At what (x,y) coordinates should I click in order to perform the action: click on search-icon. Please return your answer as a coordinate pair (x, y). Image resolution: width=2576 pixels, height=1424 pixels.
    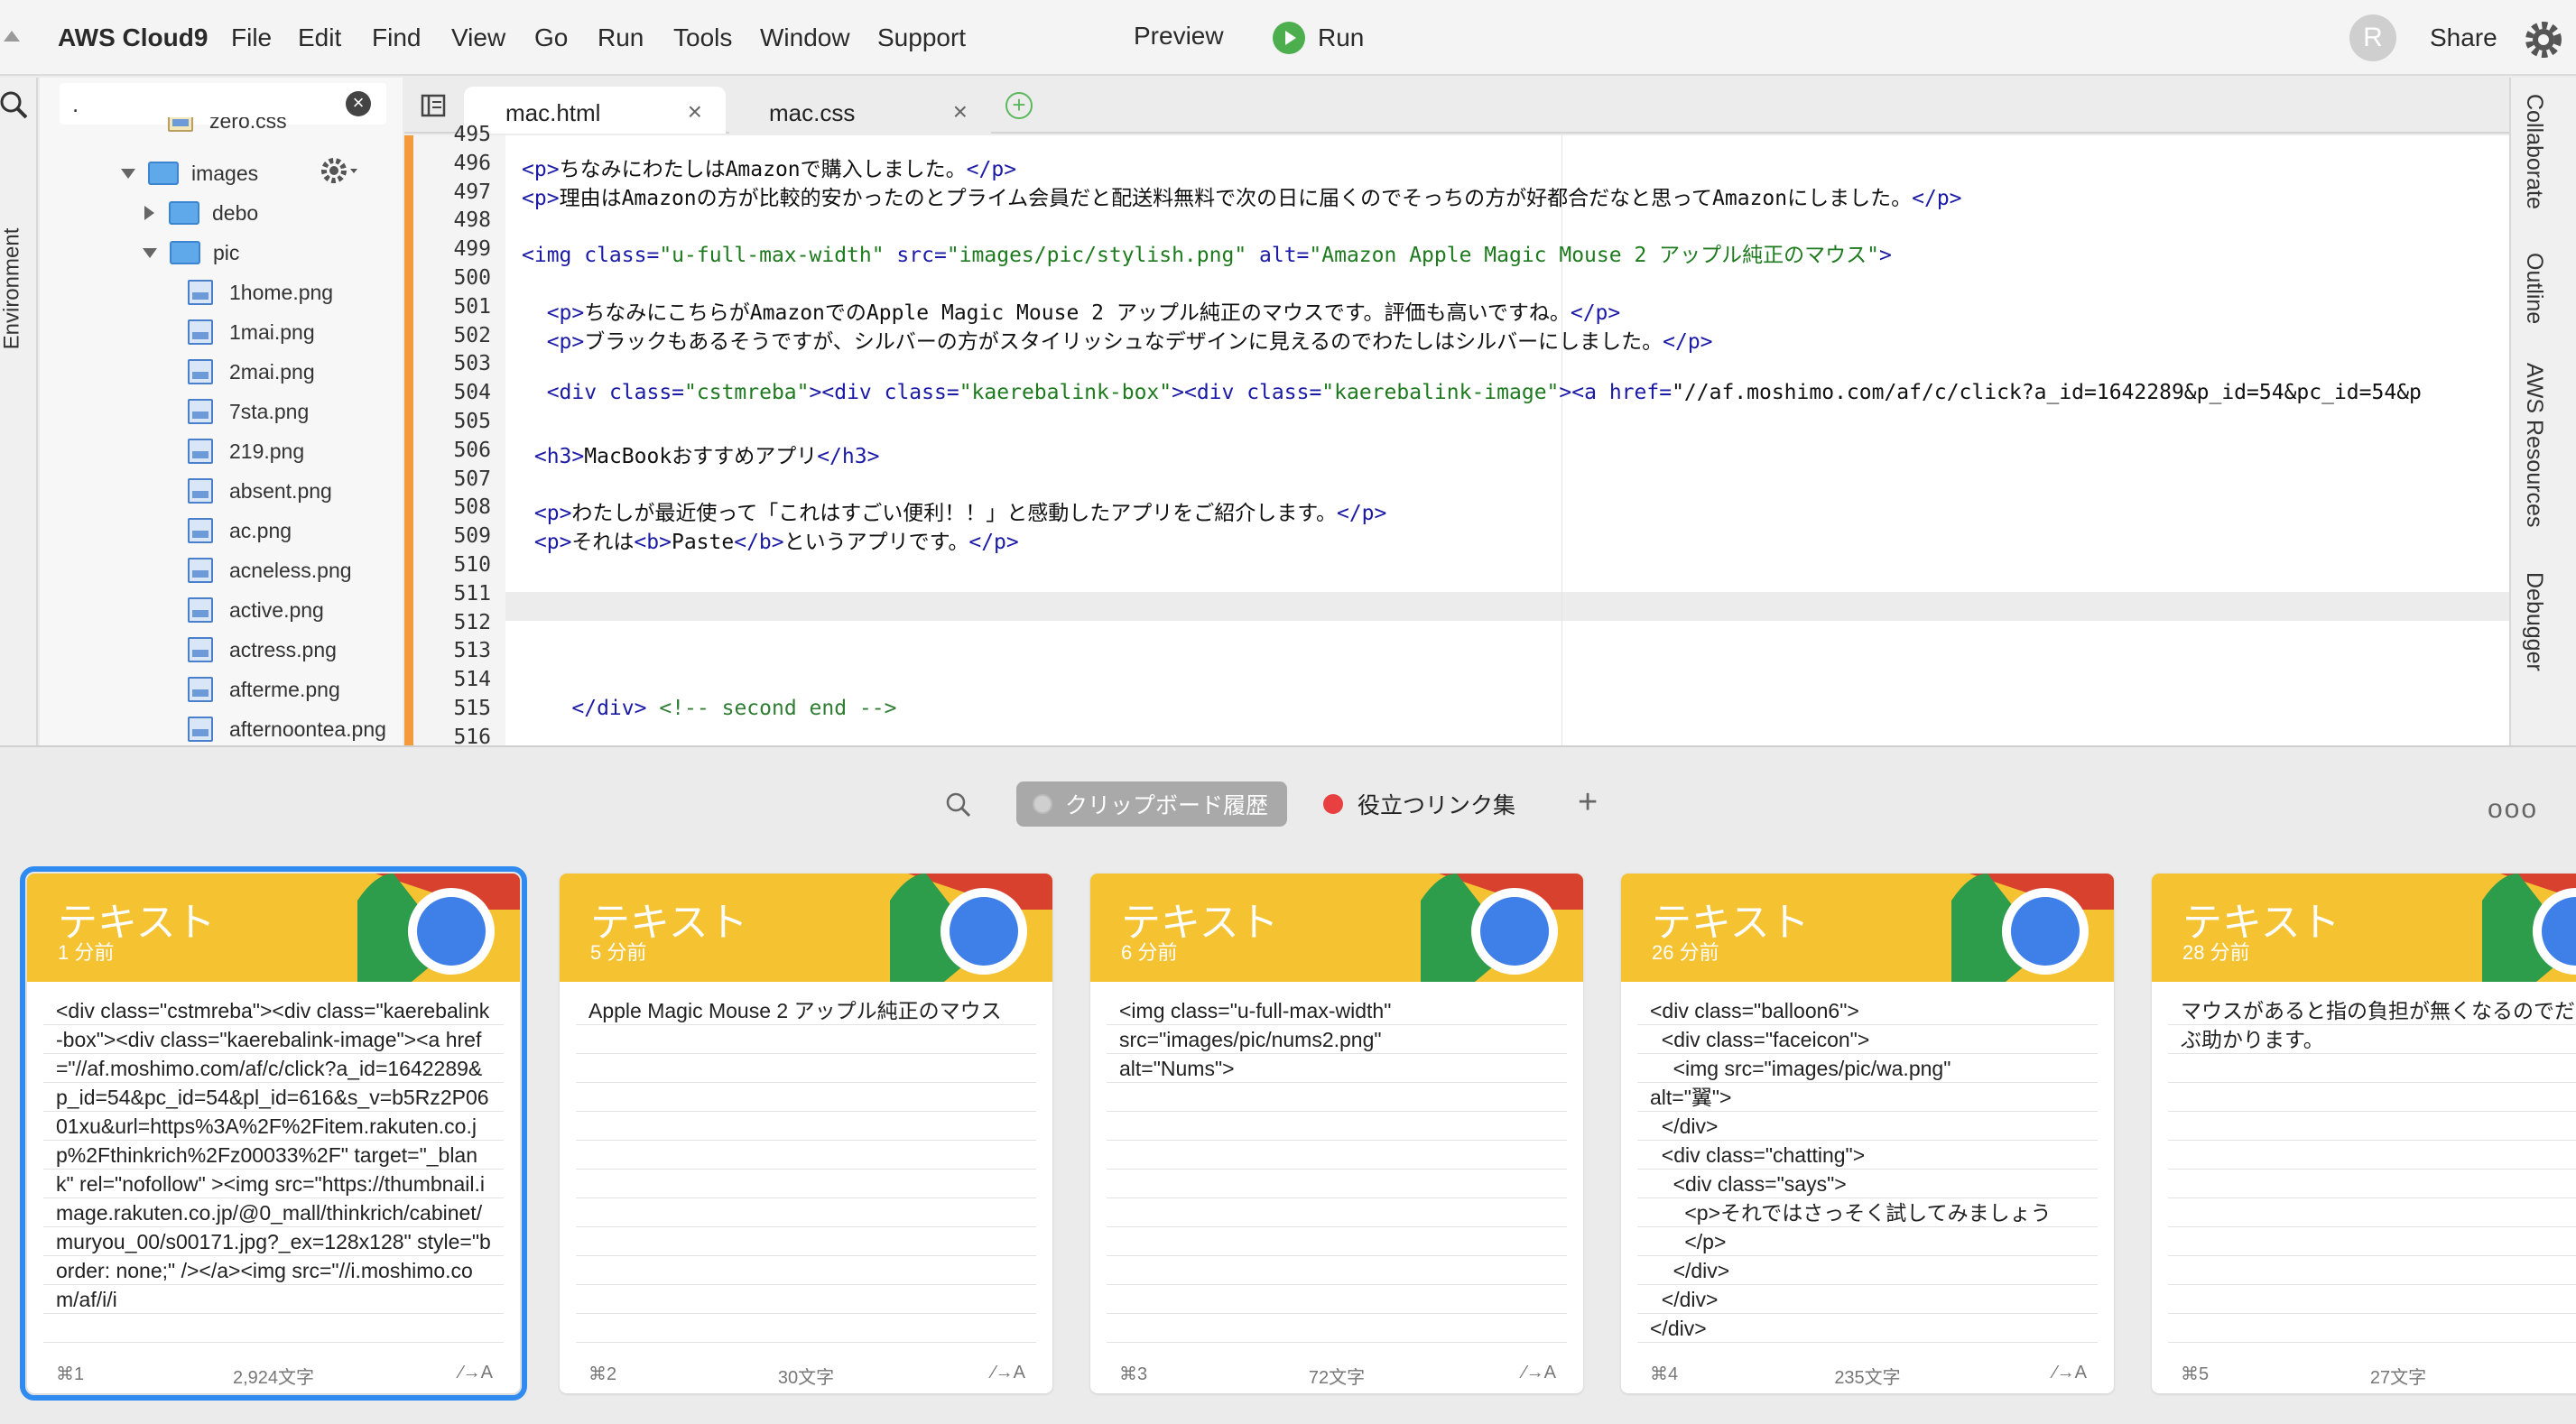
    Looking at the image, I should click on (16, 105).